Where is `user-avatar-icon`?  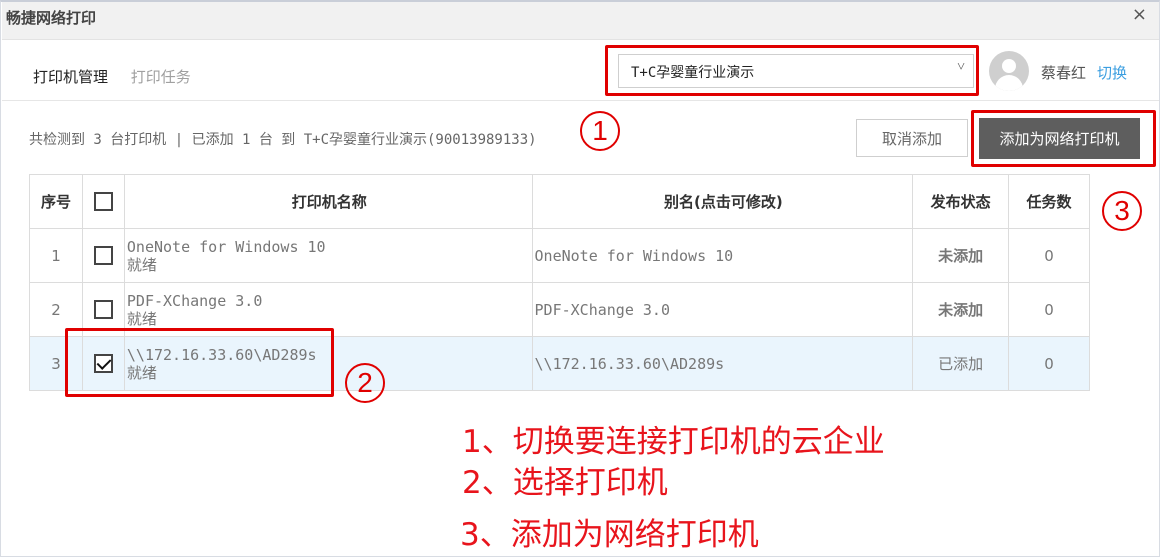 user-avatar-icon is located at coordinates (1009, 71).